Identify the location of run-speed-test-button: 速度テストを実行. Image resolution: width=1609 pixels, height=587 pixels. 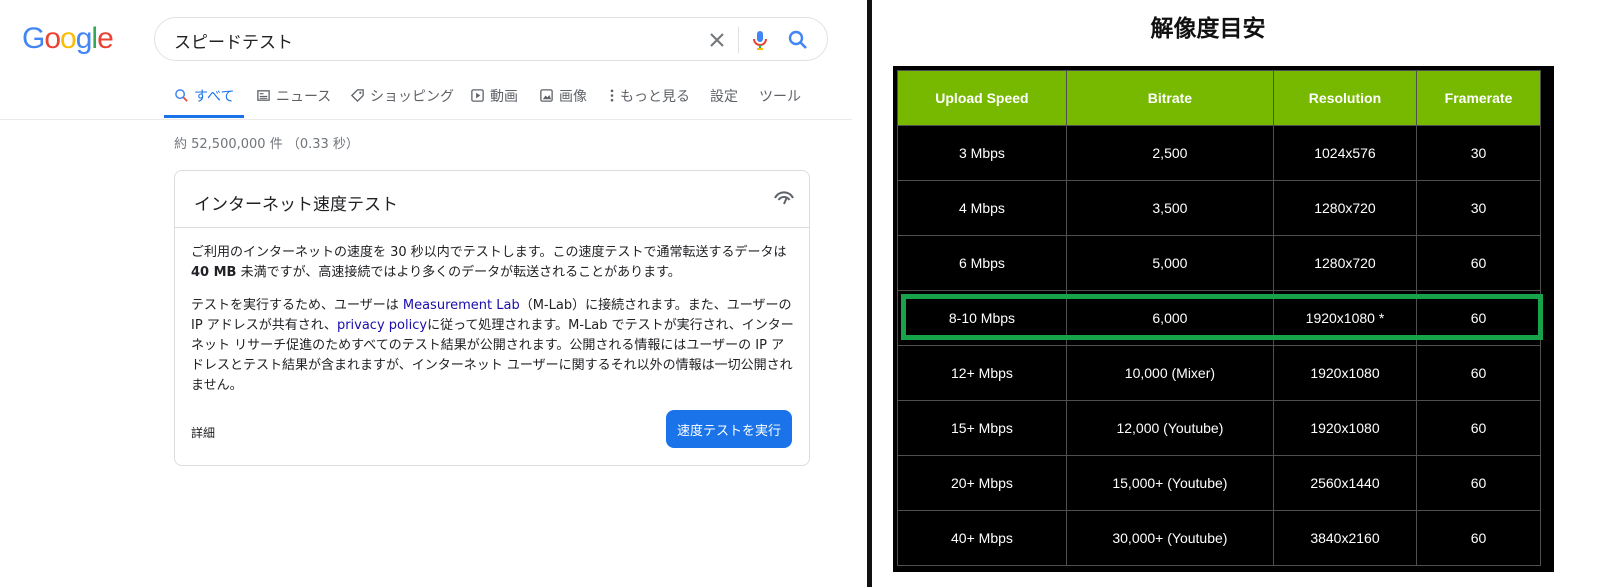
(729, 429).